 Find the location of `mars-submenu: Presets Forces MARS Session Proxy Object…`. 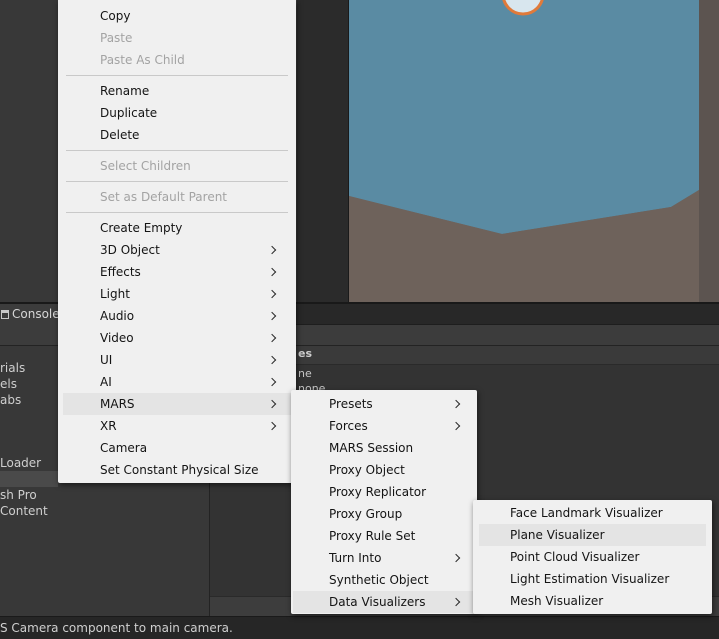

mars-submenu: Presets Forces MARS Session Proxy Object… is located at coordinates (384, 502).